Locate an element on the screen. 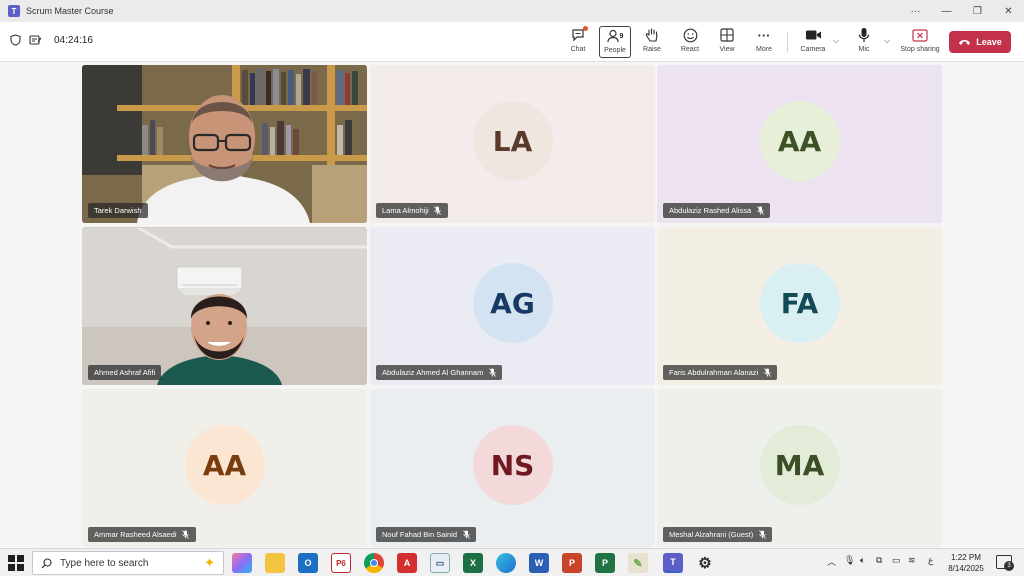 The width and height of the screenshot is (1024, 576). participant-avatar: NS is located at coordinates (512, 465).